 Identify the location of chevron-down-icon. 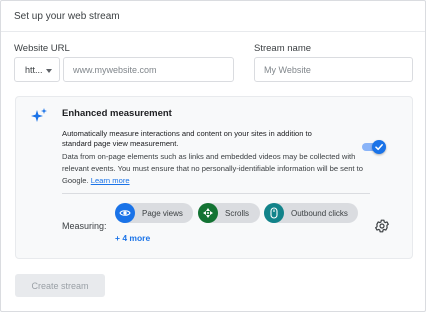
(49, 71).